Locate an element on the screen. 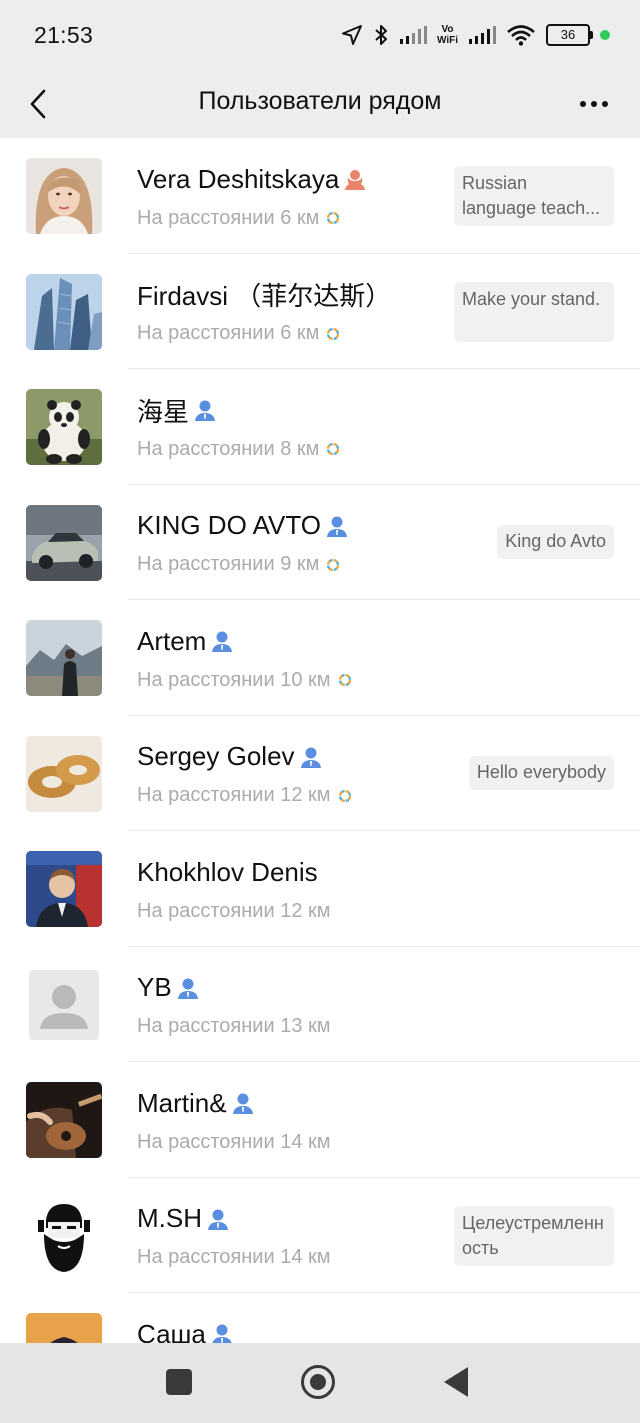 Image resolution: width=640 pixels, height=1423 pixels. top-navbar: Пользователи рядом is located at coordinates (320, 104).